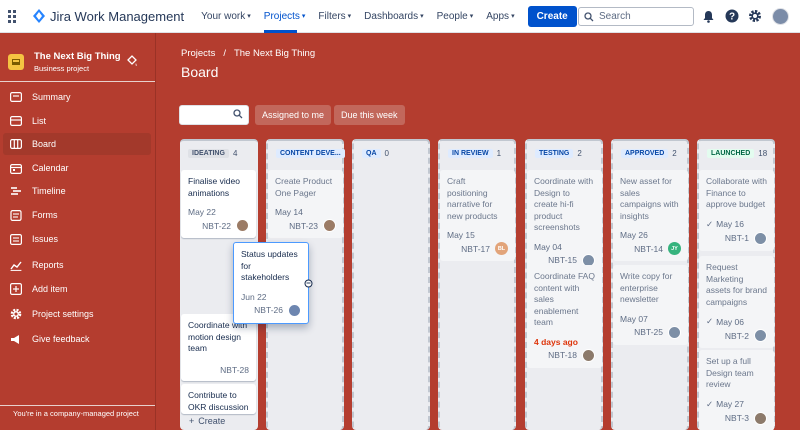  What do you see at coordinates (755, 16) in the screenshot?
I see `settings-gear-icon` at bounding box center [755, 16].